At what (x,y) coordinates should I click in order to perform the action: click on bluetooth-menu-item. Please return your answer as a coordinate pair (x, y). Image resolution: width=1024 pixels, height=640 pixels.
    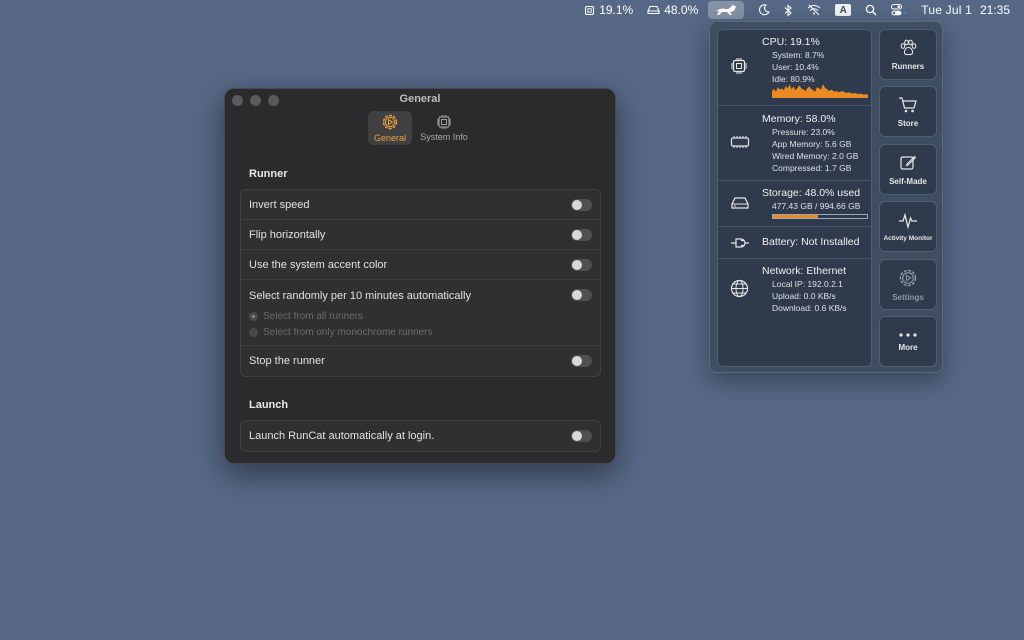
    Looking at the image, I should click on (788, 10).